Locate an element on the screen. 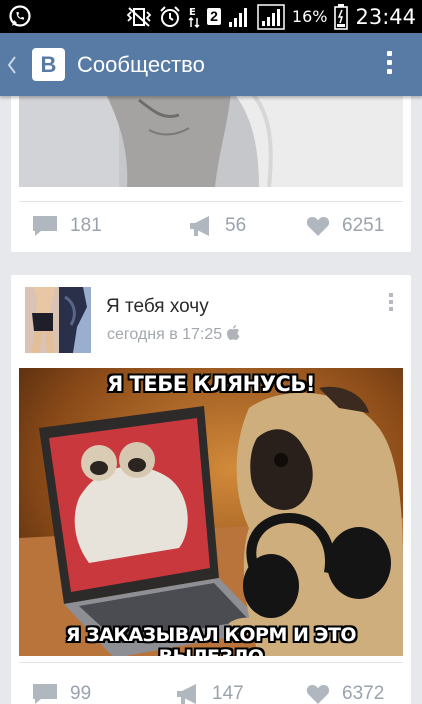  post-timestamp: сегодня в 17:25 is located at coordinates (173, 334).